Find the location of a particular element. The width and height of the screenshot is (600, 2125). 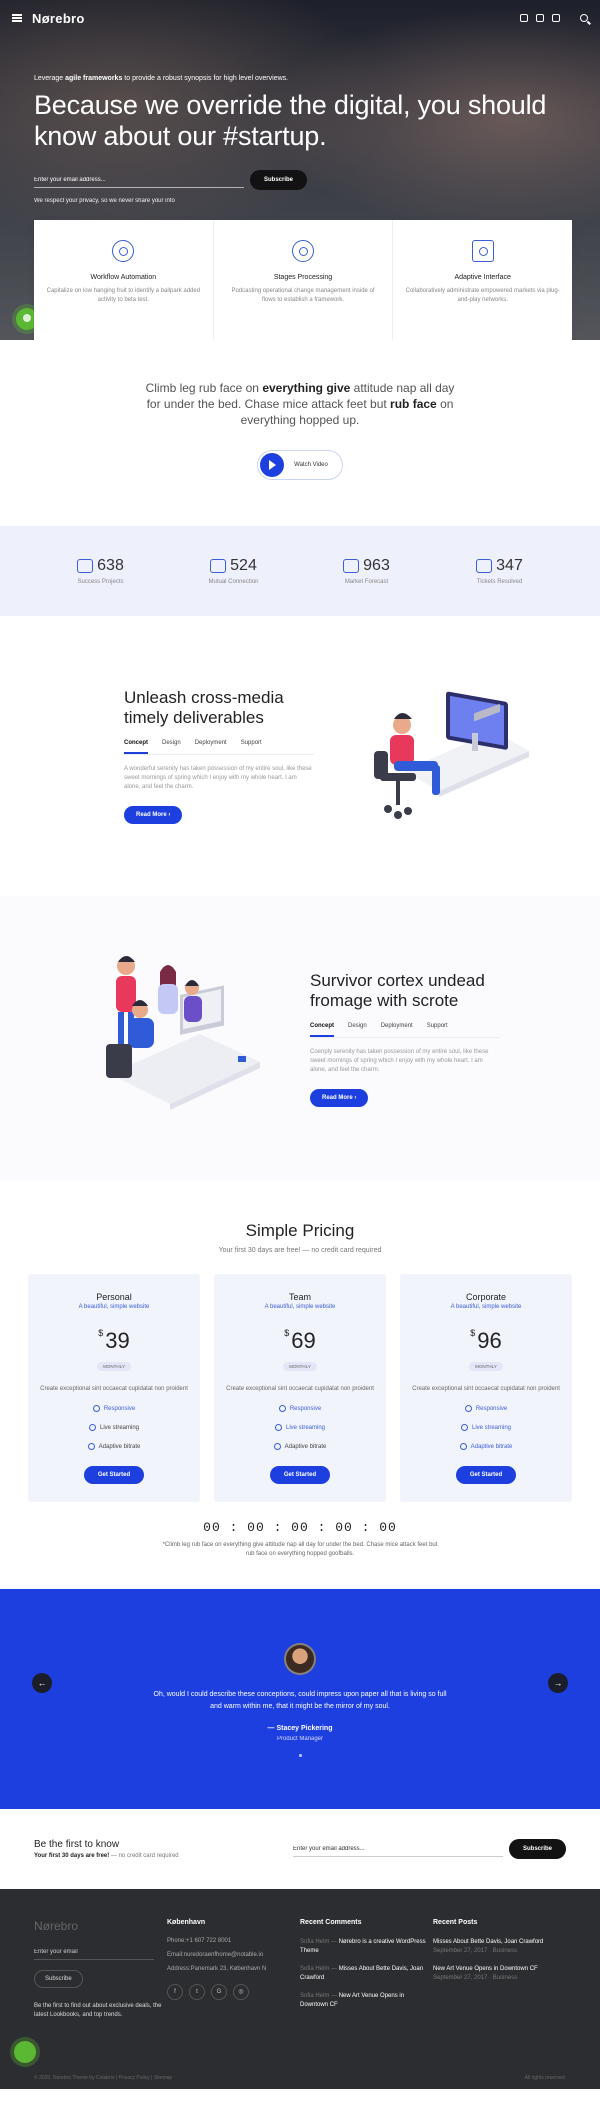

footer-subscribe-button: Subscribe is located at coordinates (58, 1979).